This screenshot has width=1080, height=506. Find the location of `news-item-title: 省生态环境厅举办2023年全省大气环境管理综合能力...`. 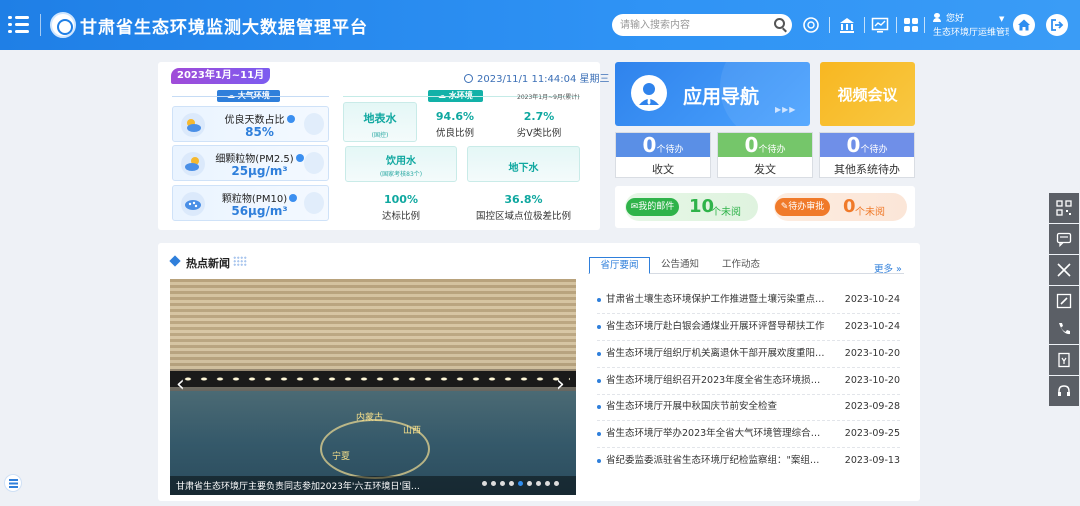

news-item-title: 省生态环境厅举办2023年全省大气环境管理综合能力... is located at coordinates (716, 433).